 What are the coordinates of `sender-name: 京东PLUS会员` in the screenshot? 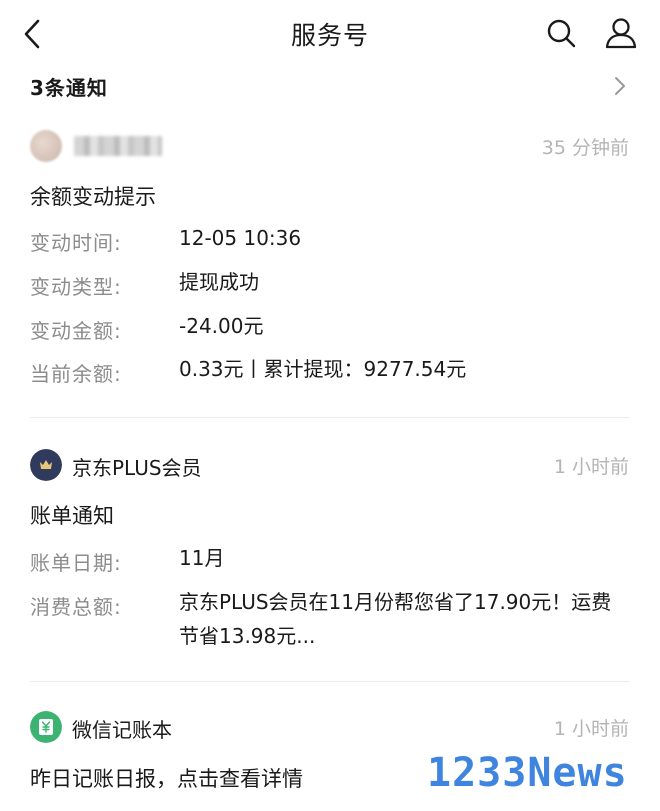 It's located at (137, 468).